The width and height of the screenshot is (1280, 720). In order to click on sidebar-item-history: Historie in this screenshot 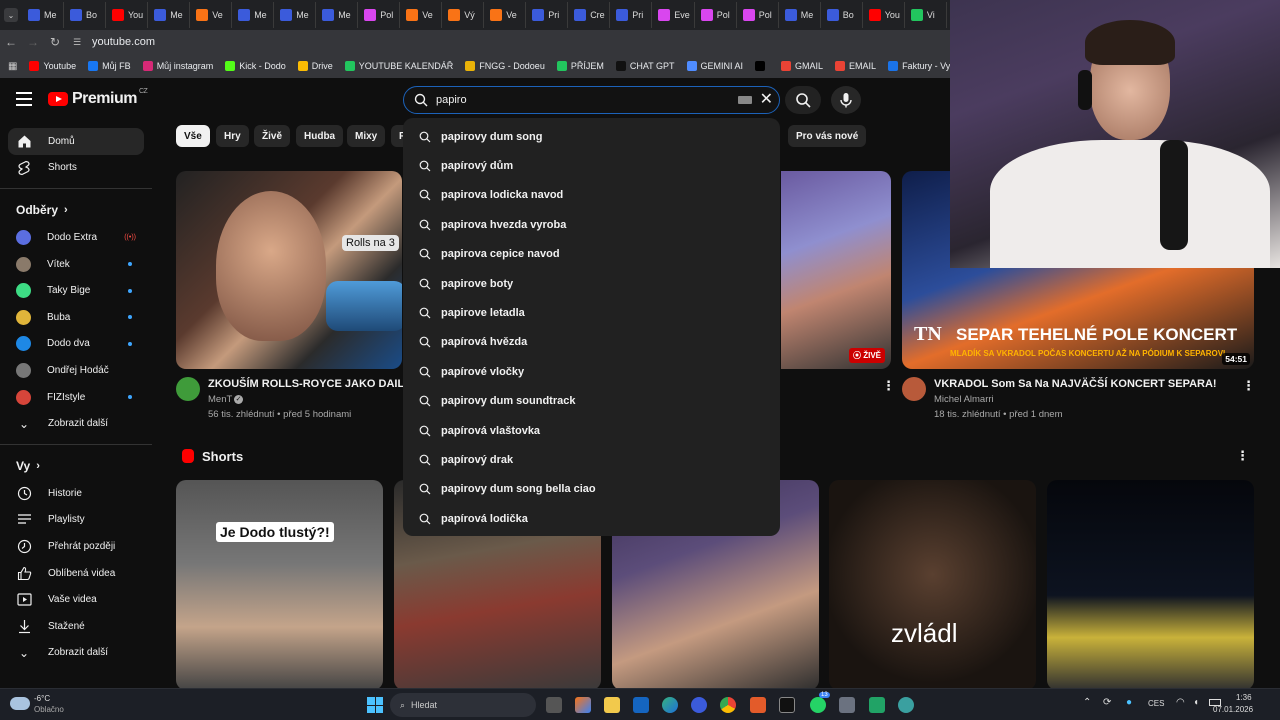, I will do `click(76, 493)`.